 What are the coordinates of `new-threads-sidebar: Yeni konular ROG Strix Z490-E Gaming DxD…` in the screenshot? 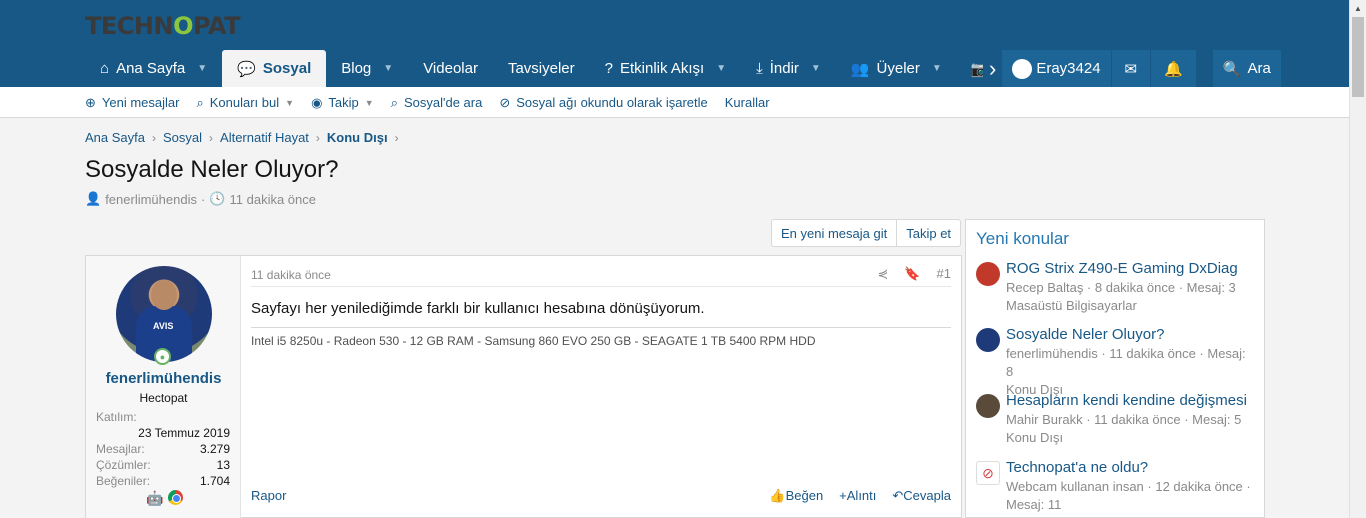 It's located at (1115, 368).